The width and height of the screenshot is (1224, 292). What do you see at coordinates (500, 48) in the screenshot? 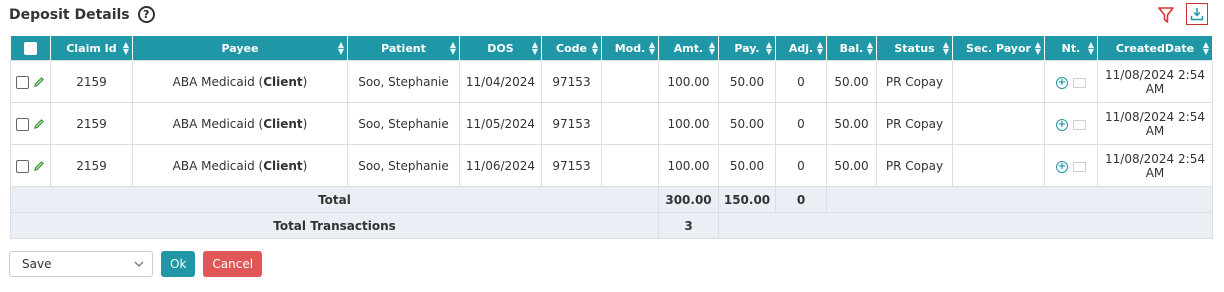
I see `column-header: DOS ▲ ▼` at bounding box center [500, 48].